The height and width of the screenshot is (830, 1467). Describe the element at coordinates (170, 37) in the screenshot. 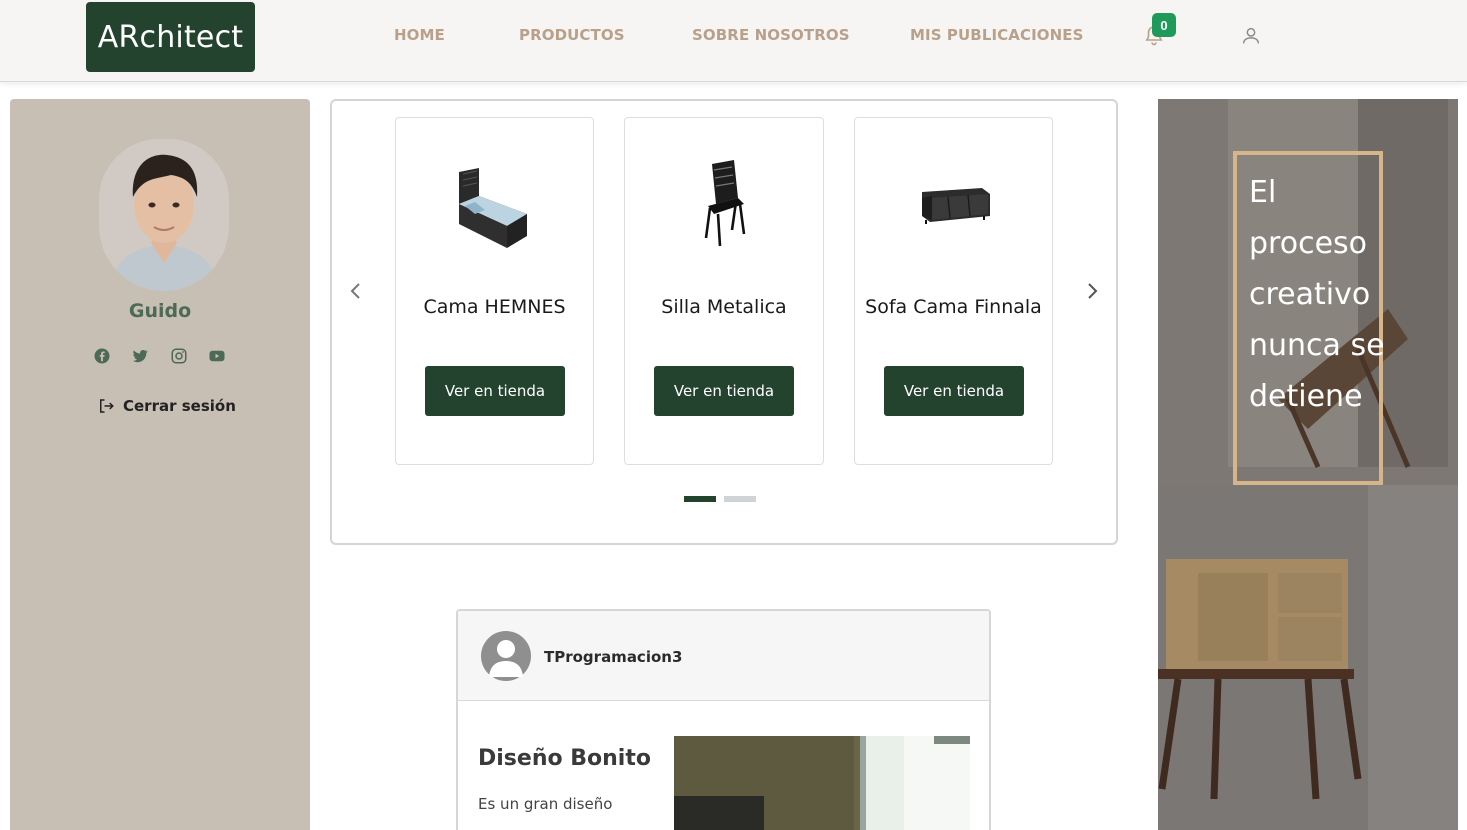

I see `brand-logo: ARchitect` at that location.